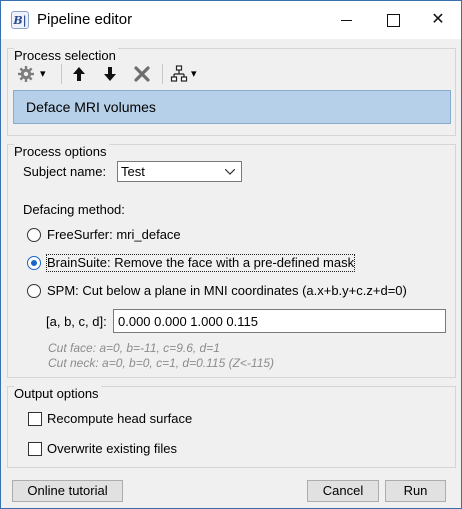 The image size is (462, 509). I want to click on pipeline-menu-button: ▾, so click(186, 74).